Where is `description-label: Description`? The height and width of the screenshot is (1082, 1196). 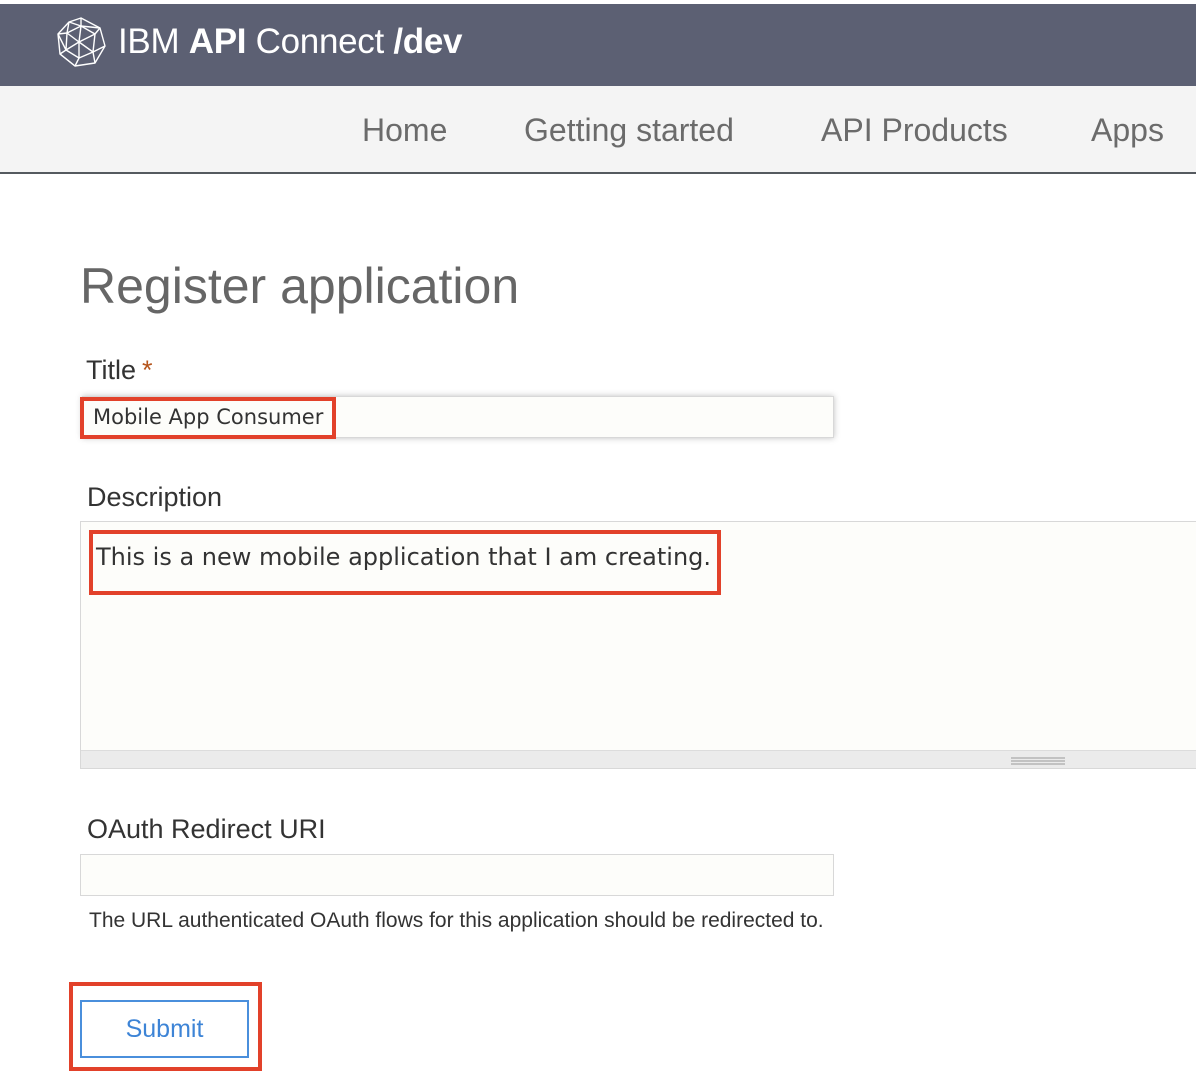 description-label: Description is located at coordinates (155, 497).